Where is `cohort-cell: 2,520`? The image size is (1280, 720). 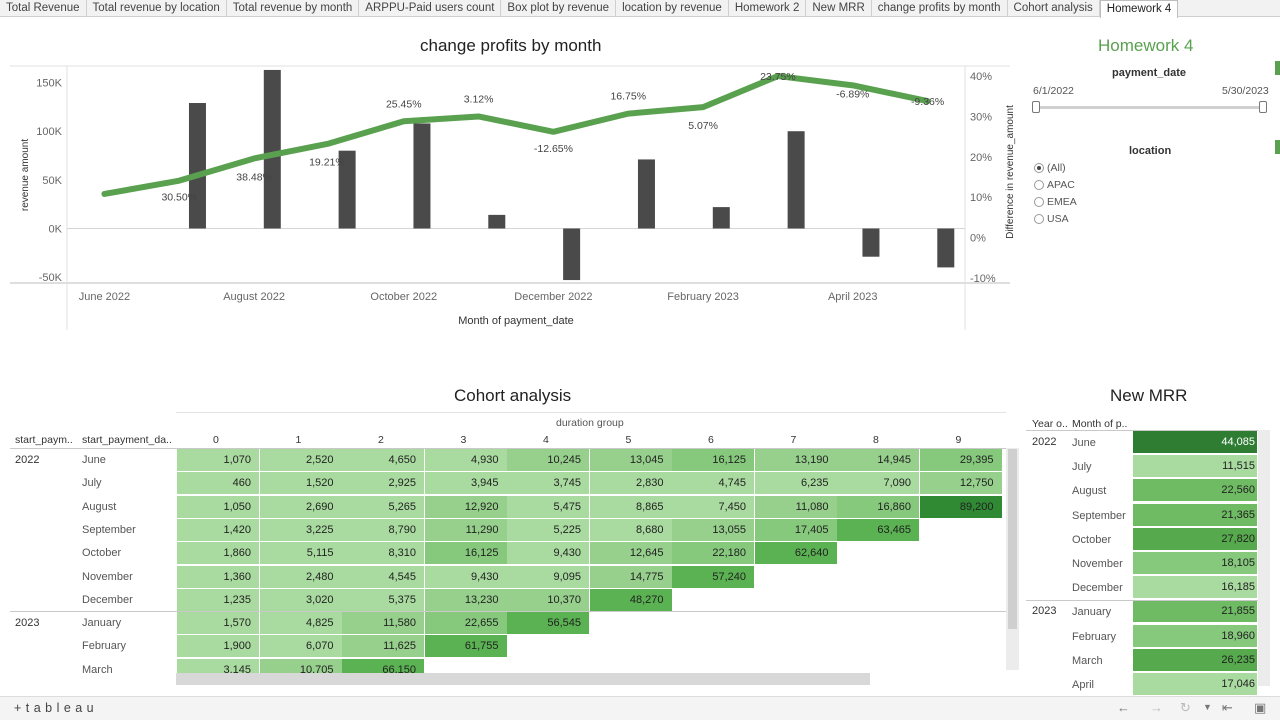
cohort-cell: 2,520 is located at coordinates (301, 460).